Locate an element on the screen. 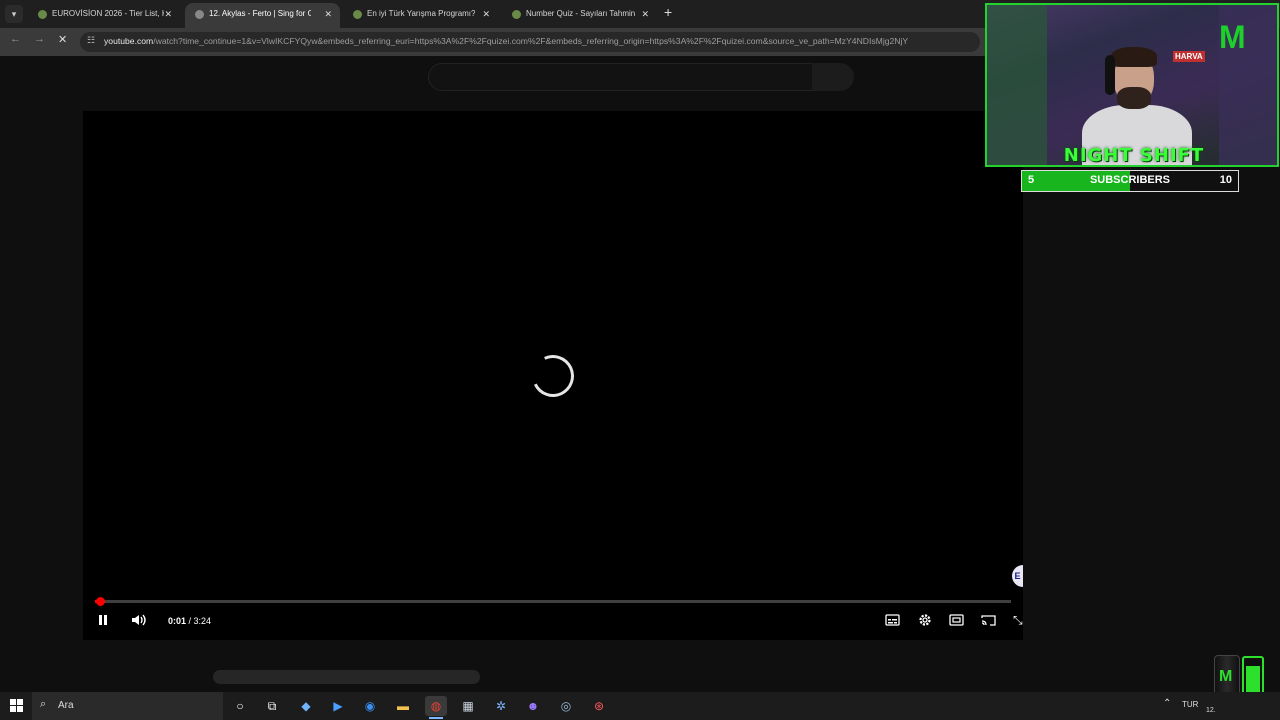 This screenshot has width=1280, height=720. volume-icon is located at coordinates (139, 621).